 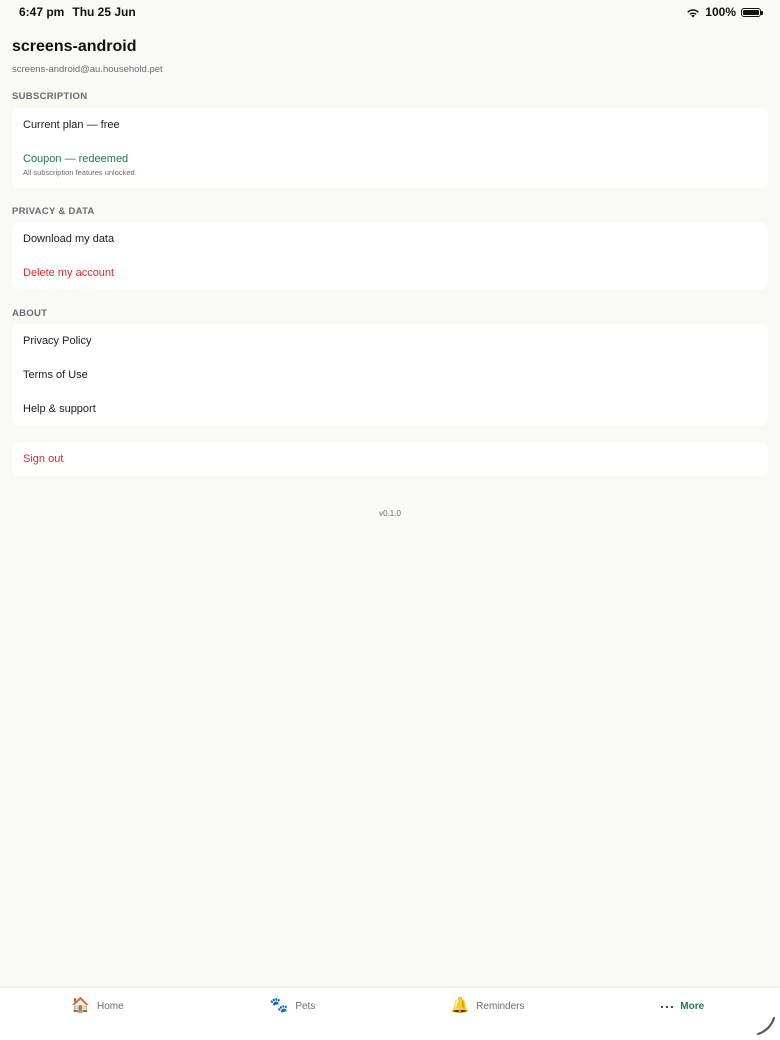 What do you see at coordinates (87, 69) in the screenshot?
I see `profile-email: screens-android@au.household.pet` at bounding box center [87, 69].